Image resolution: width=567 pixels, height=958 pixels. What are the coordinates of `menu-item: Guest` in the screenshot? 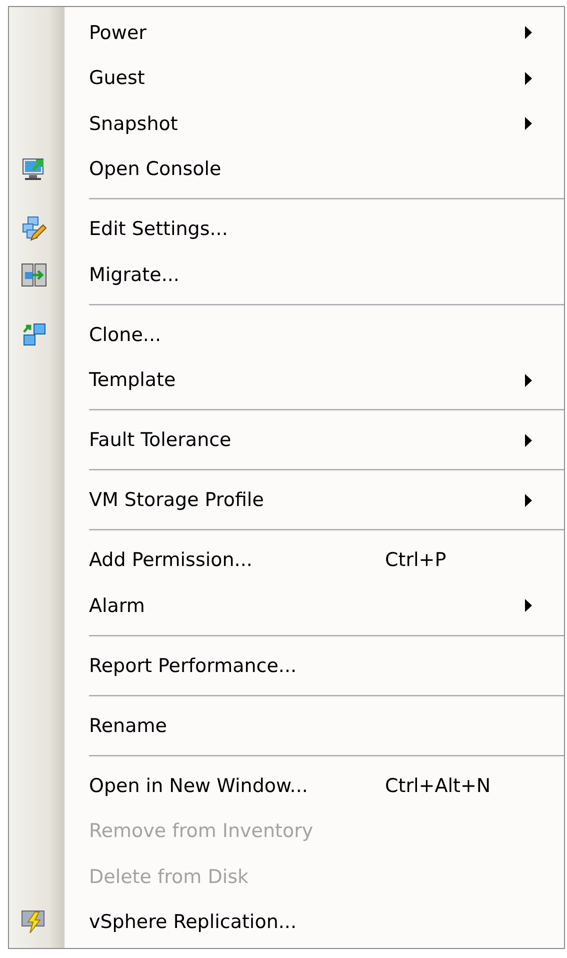 It's located at (286, 78).